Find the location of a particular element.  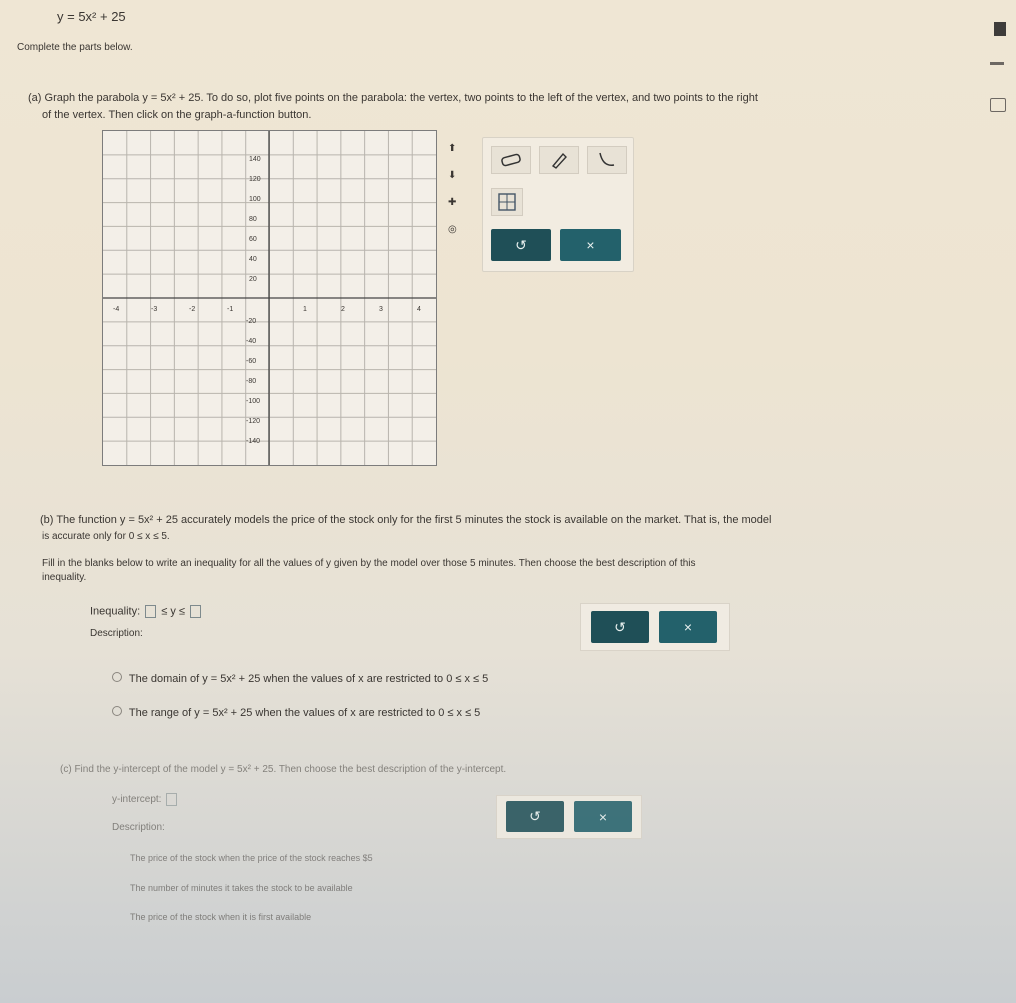

zoom-out-icon: ⬇ is located at coordinates (452, 175).